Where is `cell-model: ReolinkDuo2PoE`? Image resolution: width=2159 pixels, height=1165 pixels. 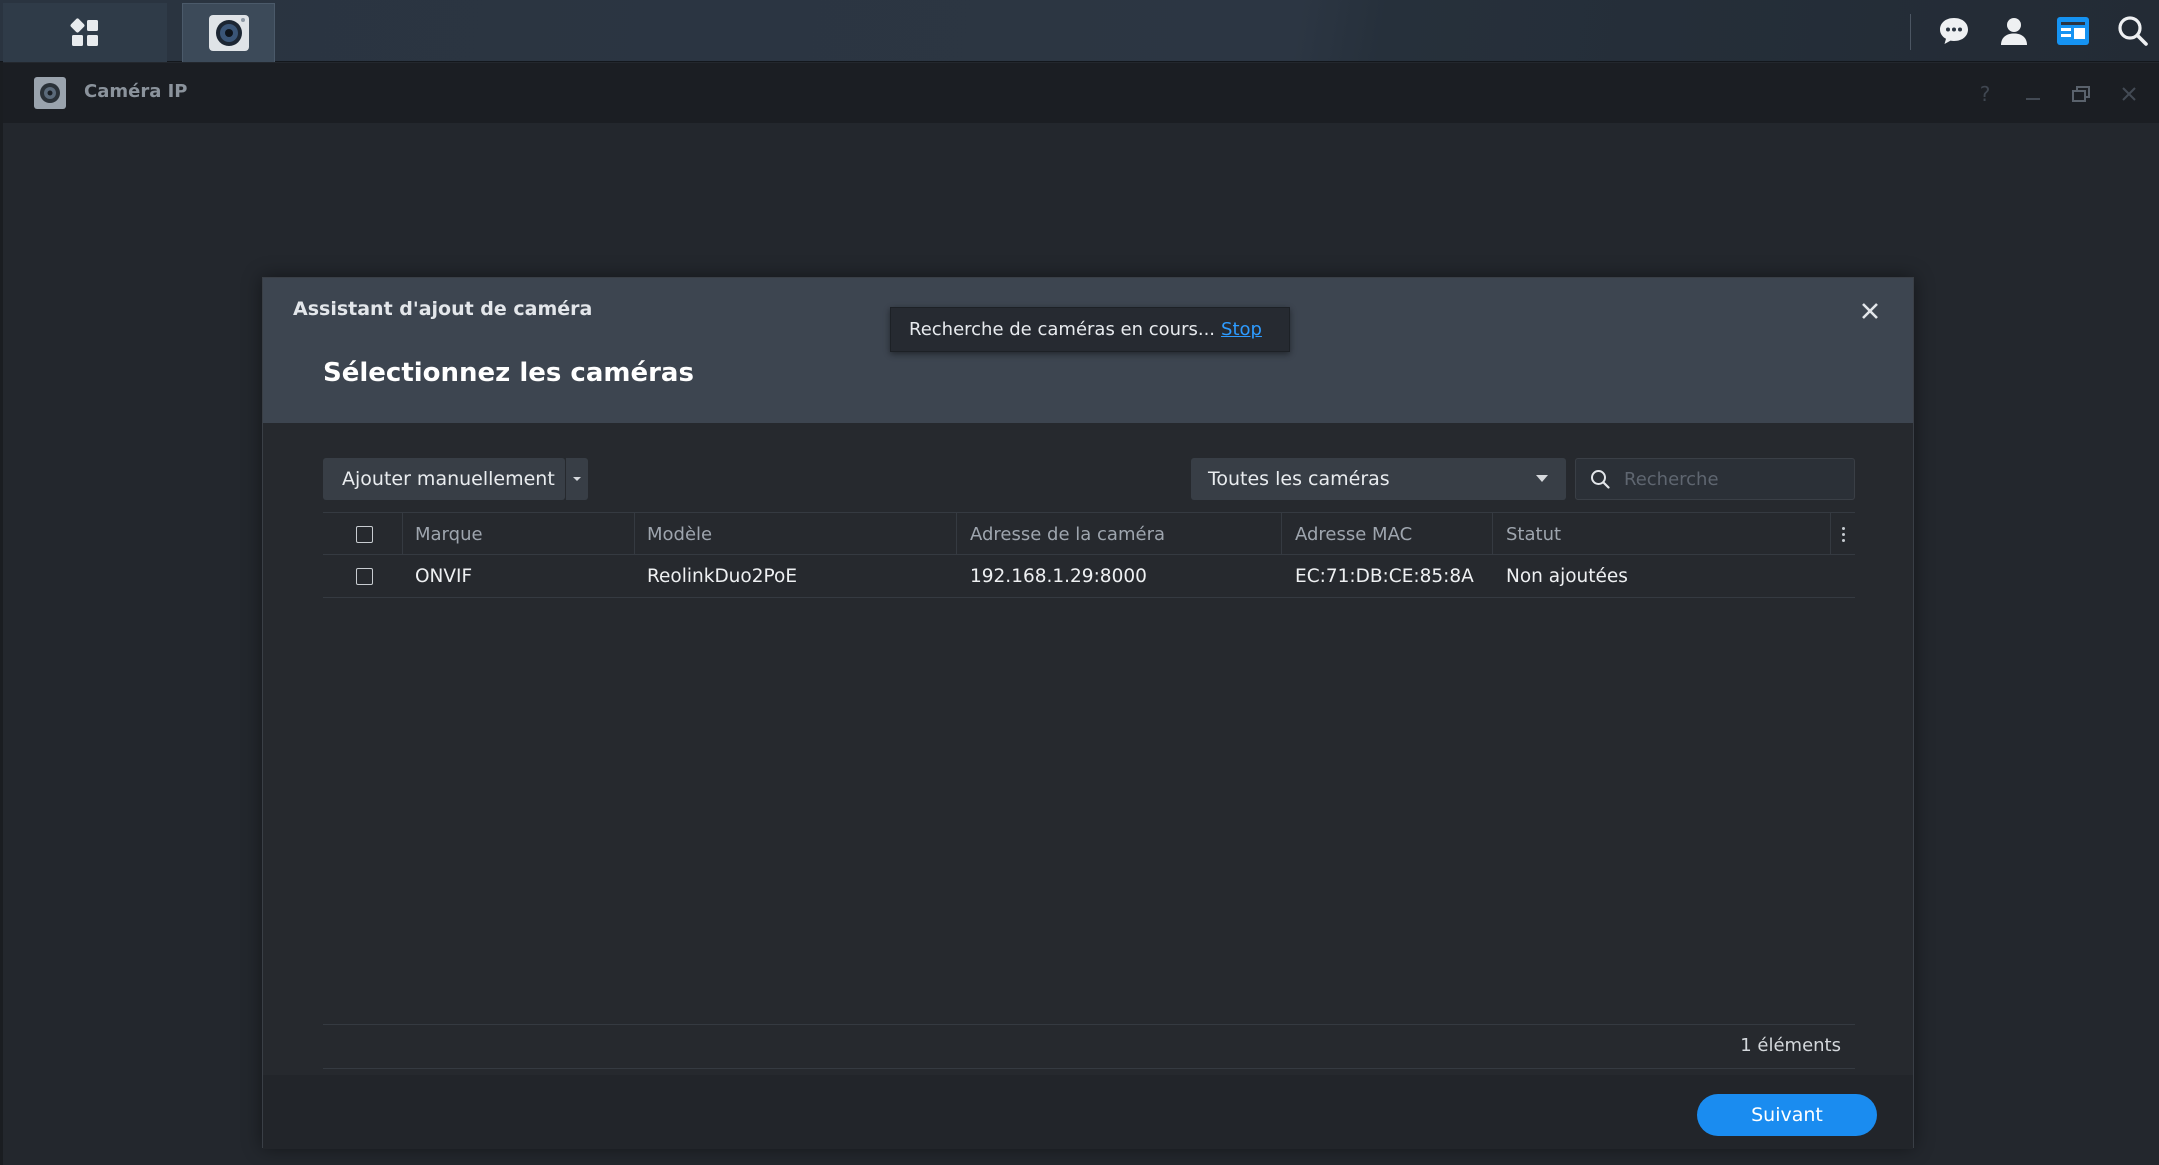
cell-model: ReolinkDuo2PoE is located at coordinates (722, 576).